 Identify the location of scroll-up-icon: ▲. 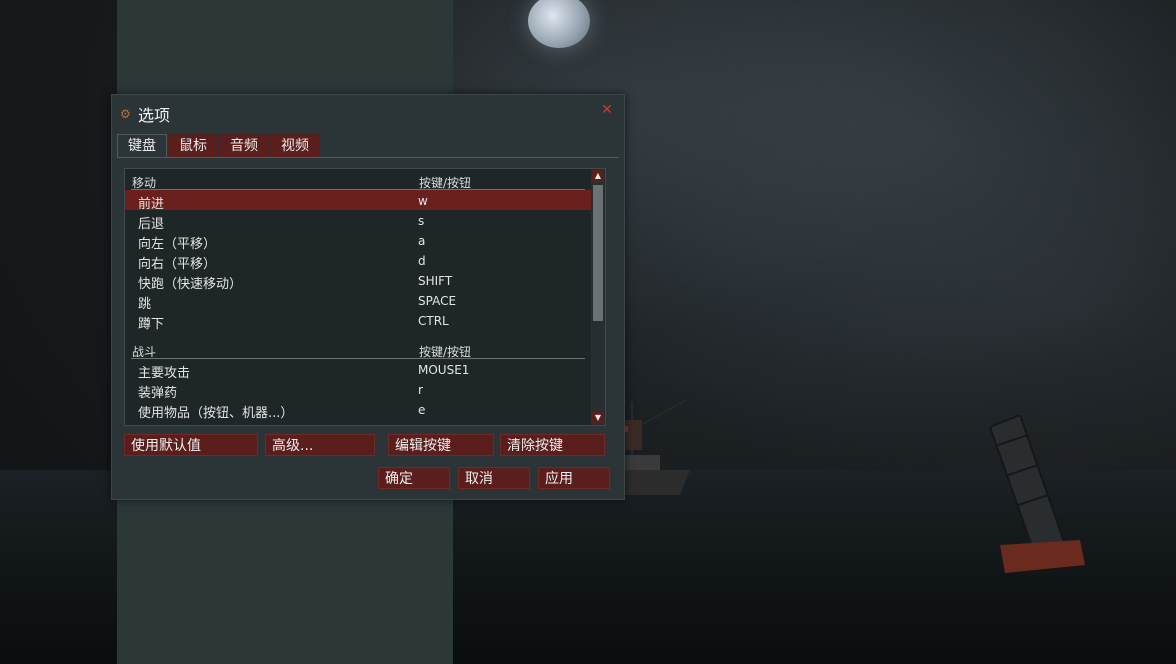
(598, 176).